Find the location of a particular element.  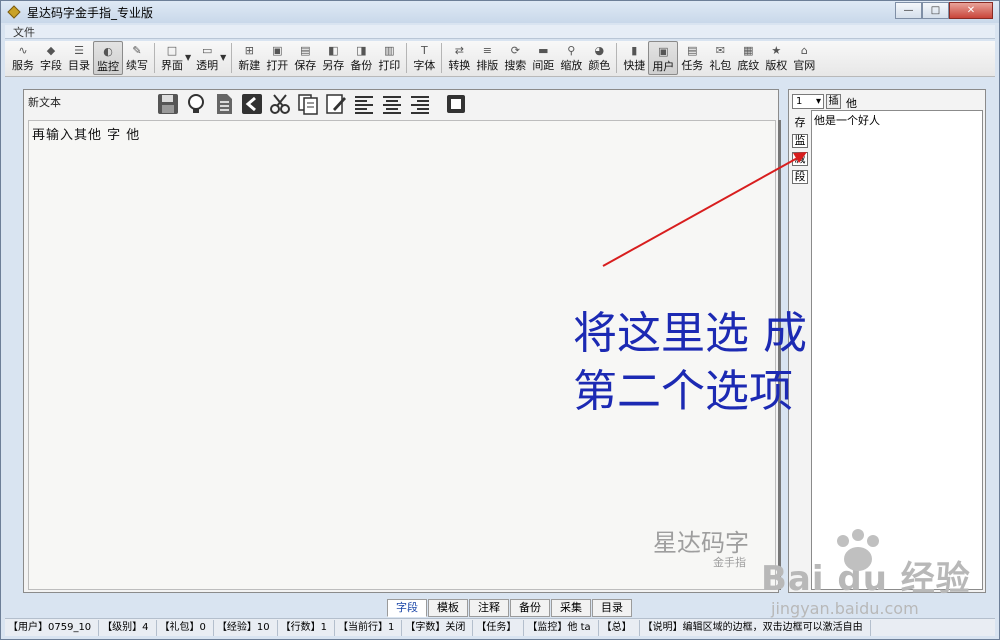

maximize-button: □ is located at coordinates (935, 10).